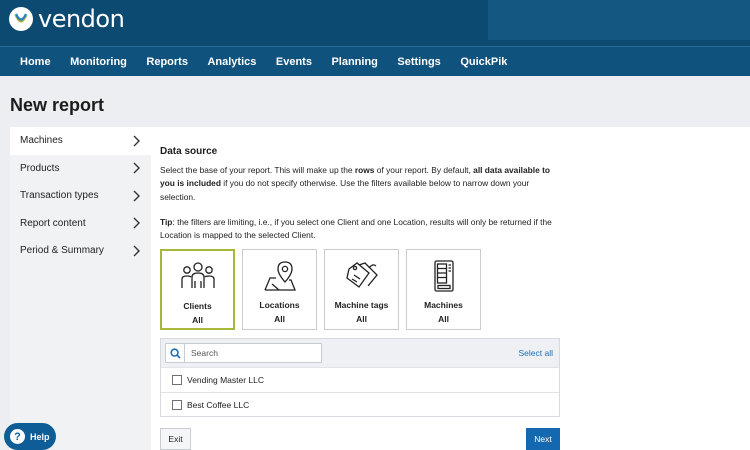  What do you see at coordinates (218, 405) in the screenshot?
I see `list-item-label: Best Coffee LLC` at bounding box center [218, 405].